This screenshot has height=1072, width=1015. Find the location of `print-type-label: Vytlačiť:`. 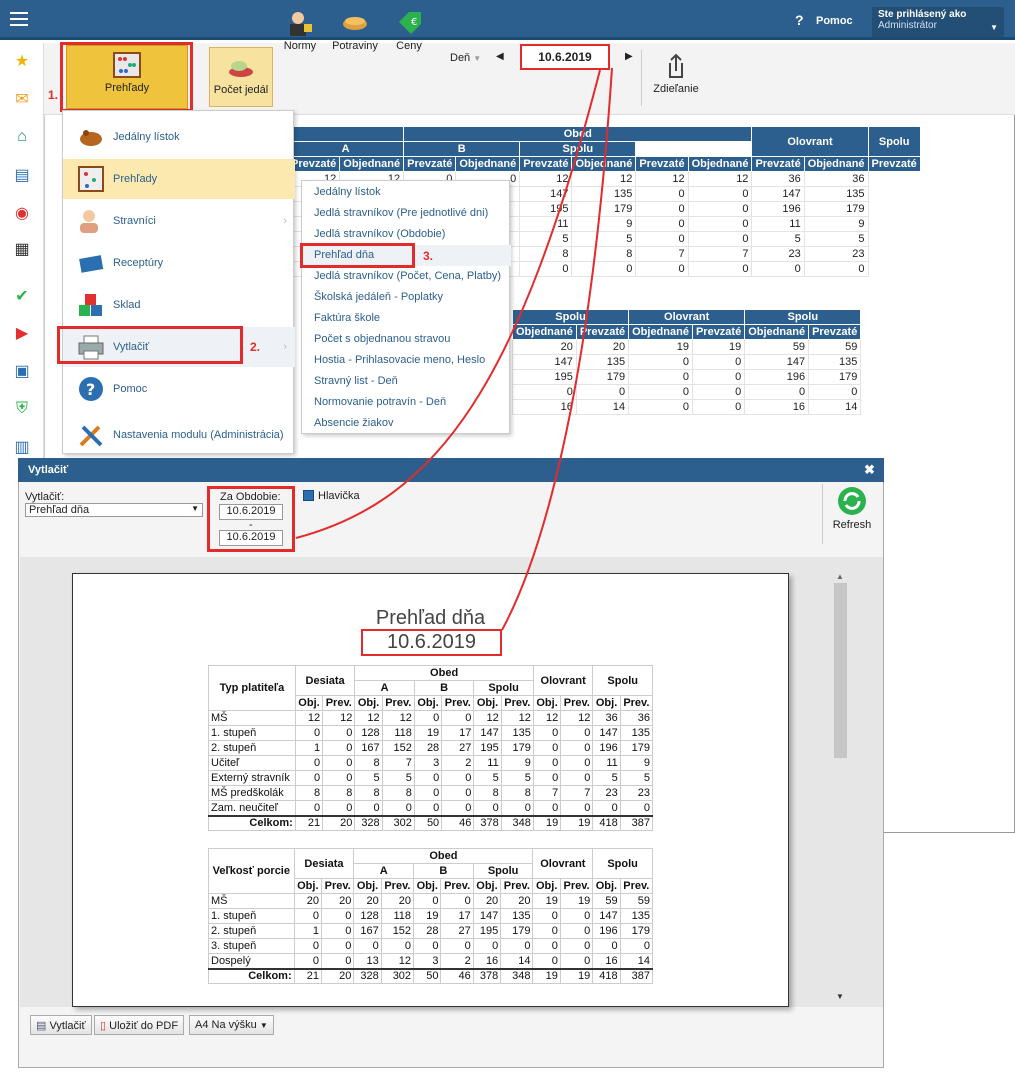

print-type-label: Vytlačiť: is located at coordinates (45, 497).